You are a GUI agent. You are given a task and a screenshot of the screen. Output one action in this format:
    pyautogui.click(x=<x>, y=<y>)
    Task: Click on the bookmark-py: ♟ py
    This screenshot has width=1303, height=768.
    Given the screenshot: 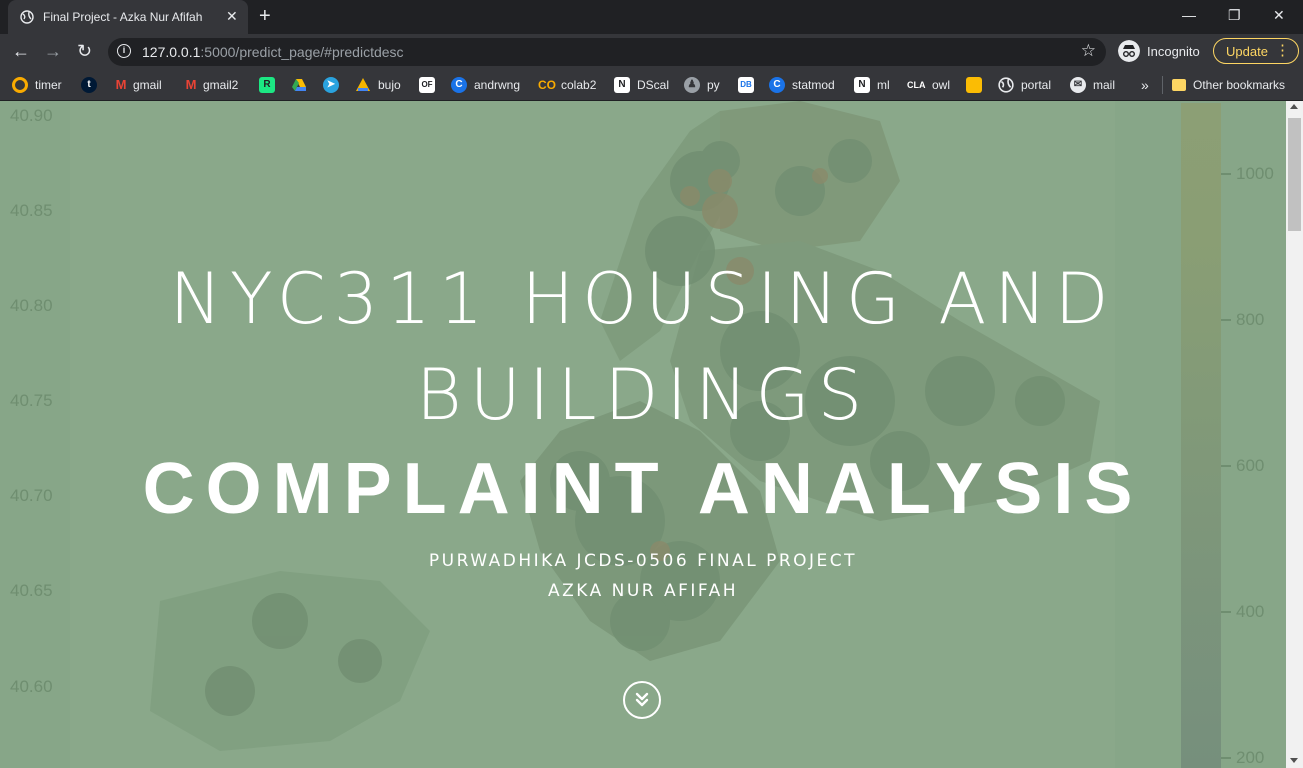 What is the action you would take?
    pyautogui.click(x=702, y=85)
    